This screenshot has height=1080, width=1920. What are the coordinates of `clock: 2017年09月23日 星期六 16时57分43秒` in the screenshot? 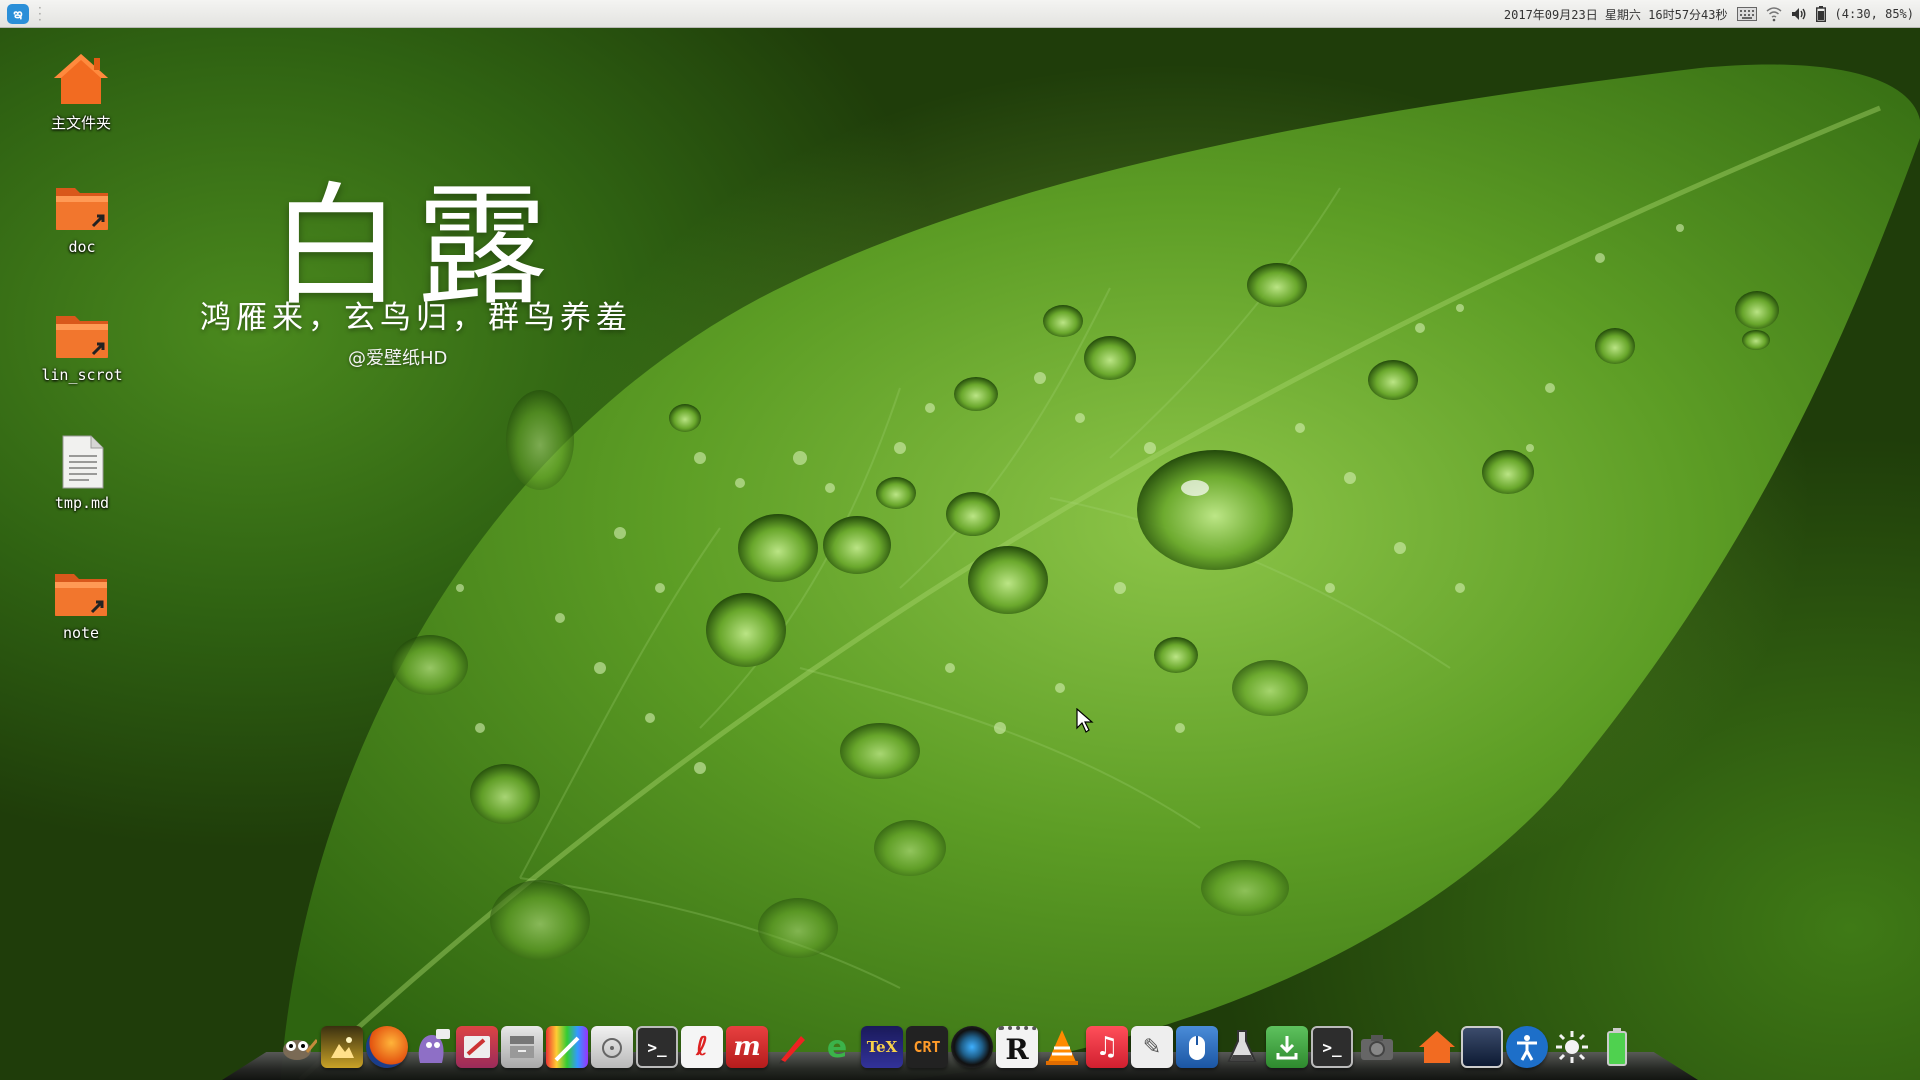 It's located at (1616, 14).